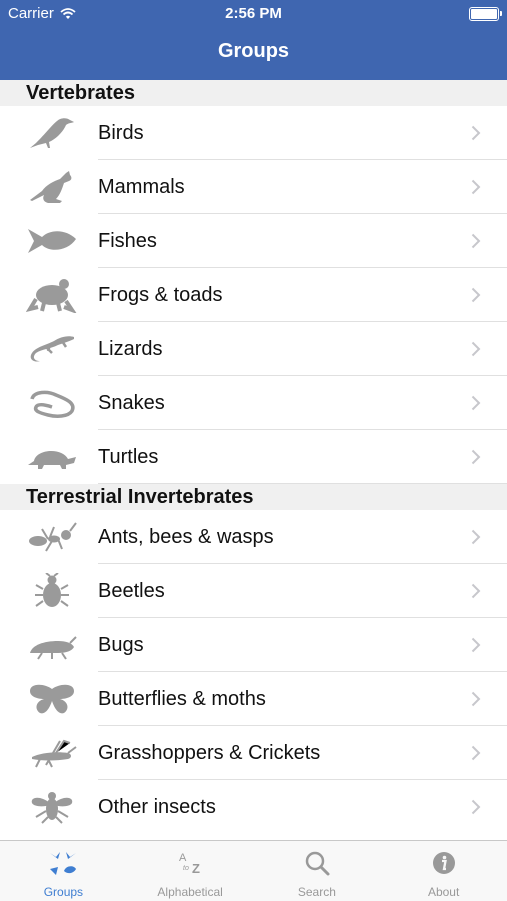 The image size is (507, 901). I want to click on list-item-label: Beetles, so click(131, 591).